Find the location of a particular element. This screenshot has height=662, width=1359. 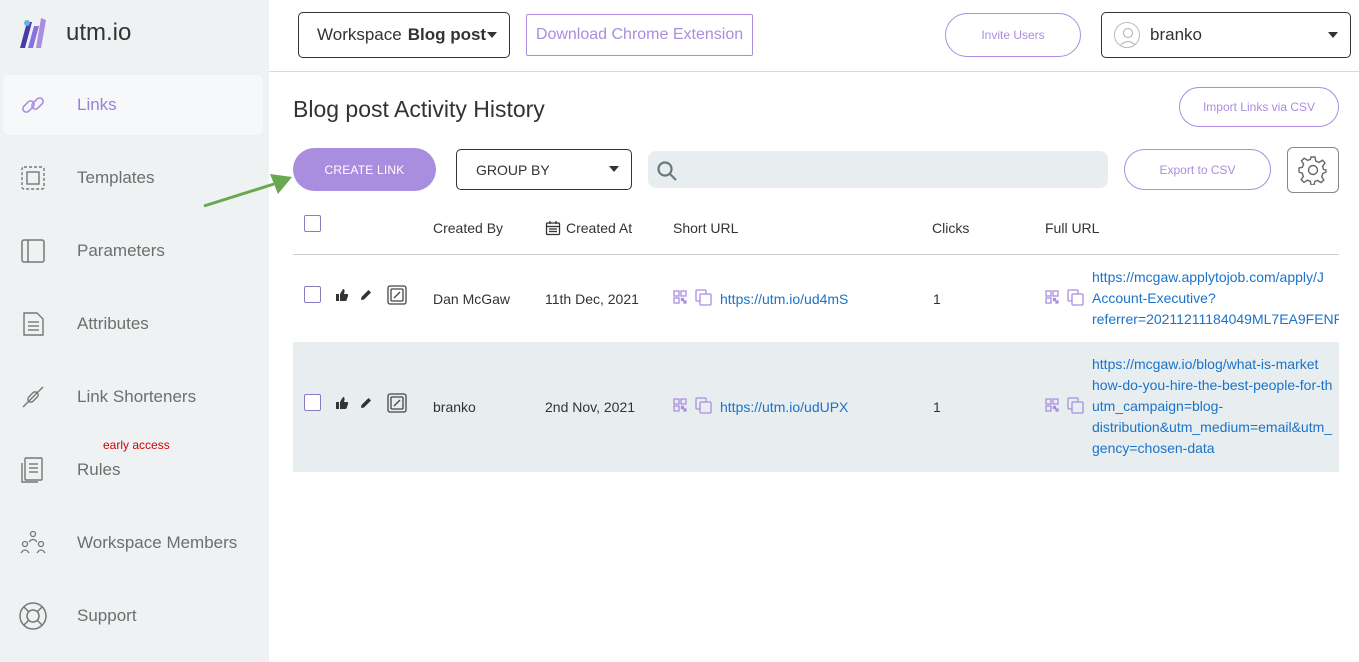

support-icon is located at coordinates (33, 616).